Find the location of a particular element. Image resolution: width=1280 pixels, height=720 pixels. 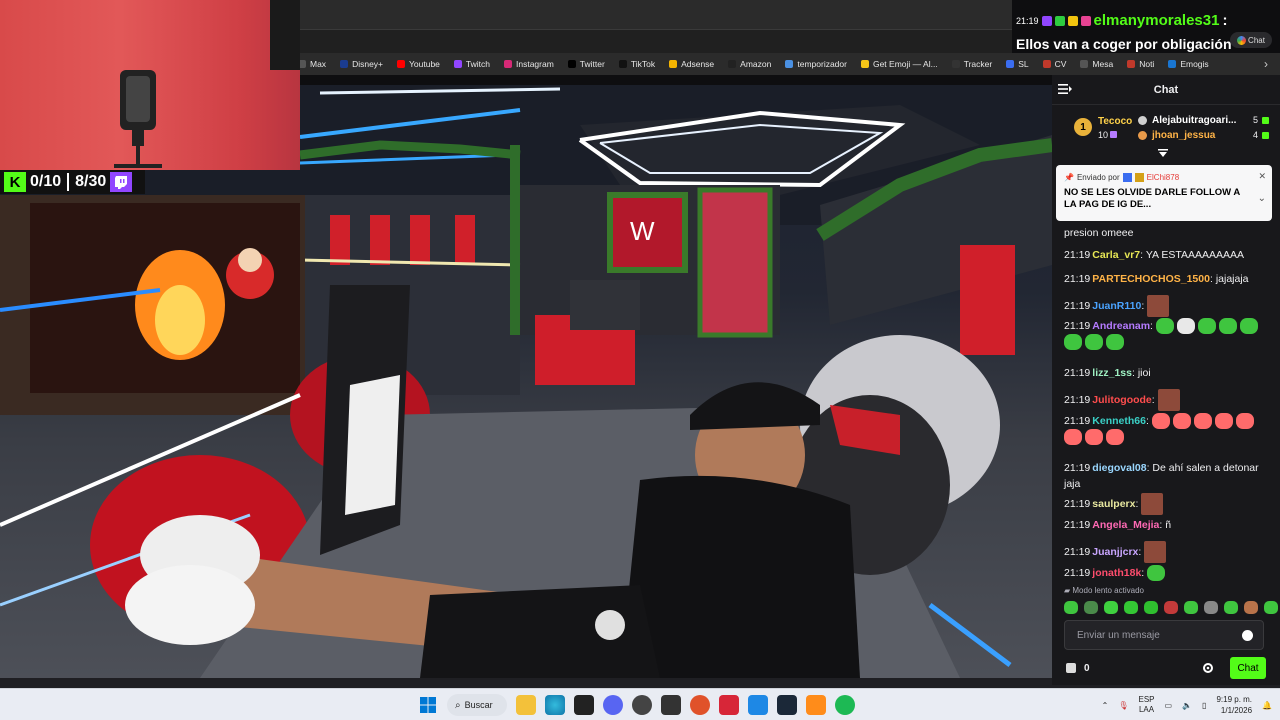

message-user: Angela_Mejia is located at coordinates (1125, 525).